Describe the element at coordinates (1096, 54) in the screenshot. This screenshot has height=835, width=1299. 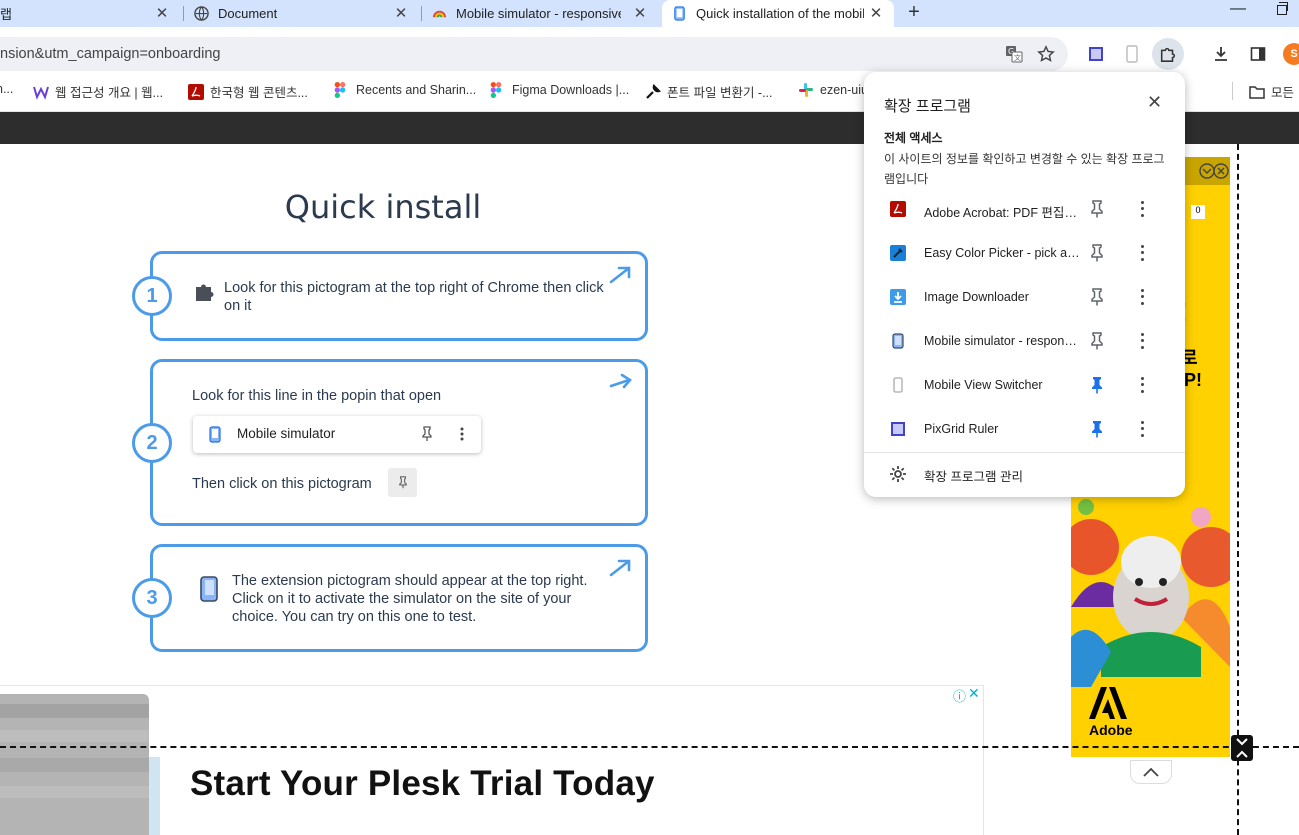
I see `pixgrid-ruler-icon` at that location.